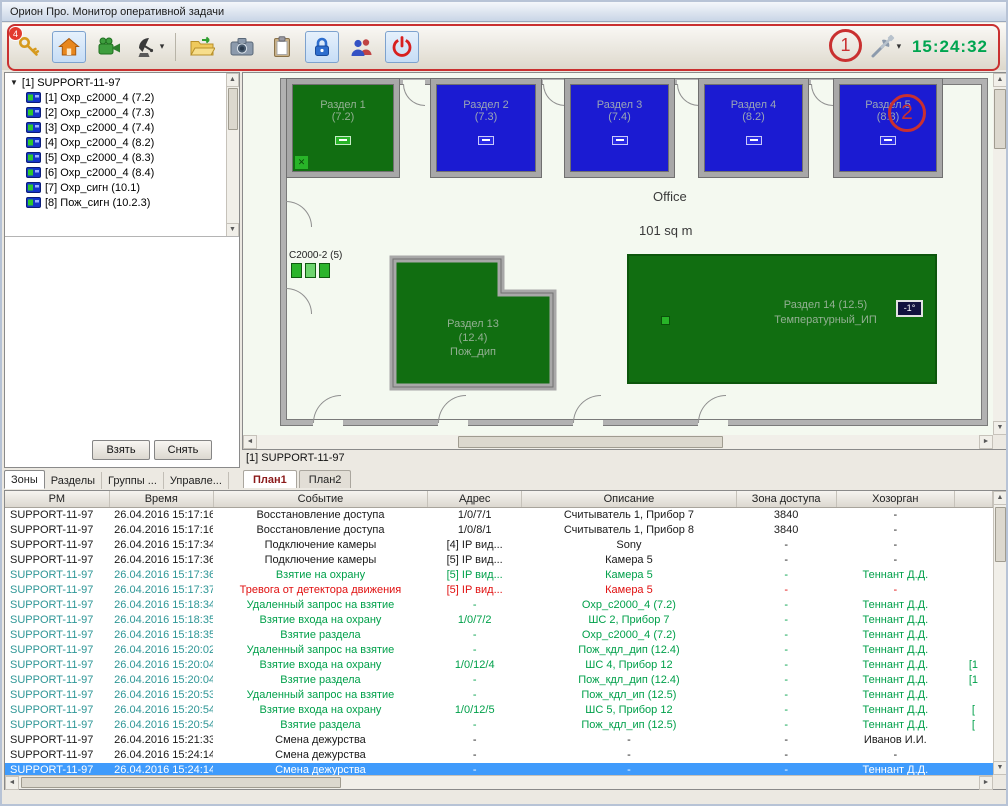  Describe the element at coordinates (999, 254) in the screenshot. I see `plan-vertical-scrollbar` at that location.